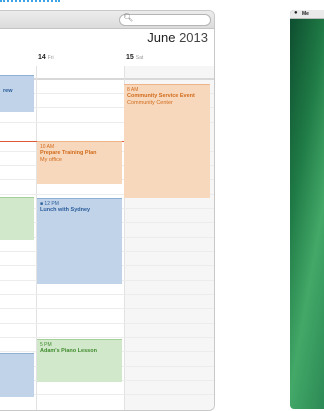  What do you see at coordinates (307, 209) in the screenshot?
I see `desktop-preview: ● Me` at bounding box center [307, 209].